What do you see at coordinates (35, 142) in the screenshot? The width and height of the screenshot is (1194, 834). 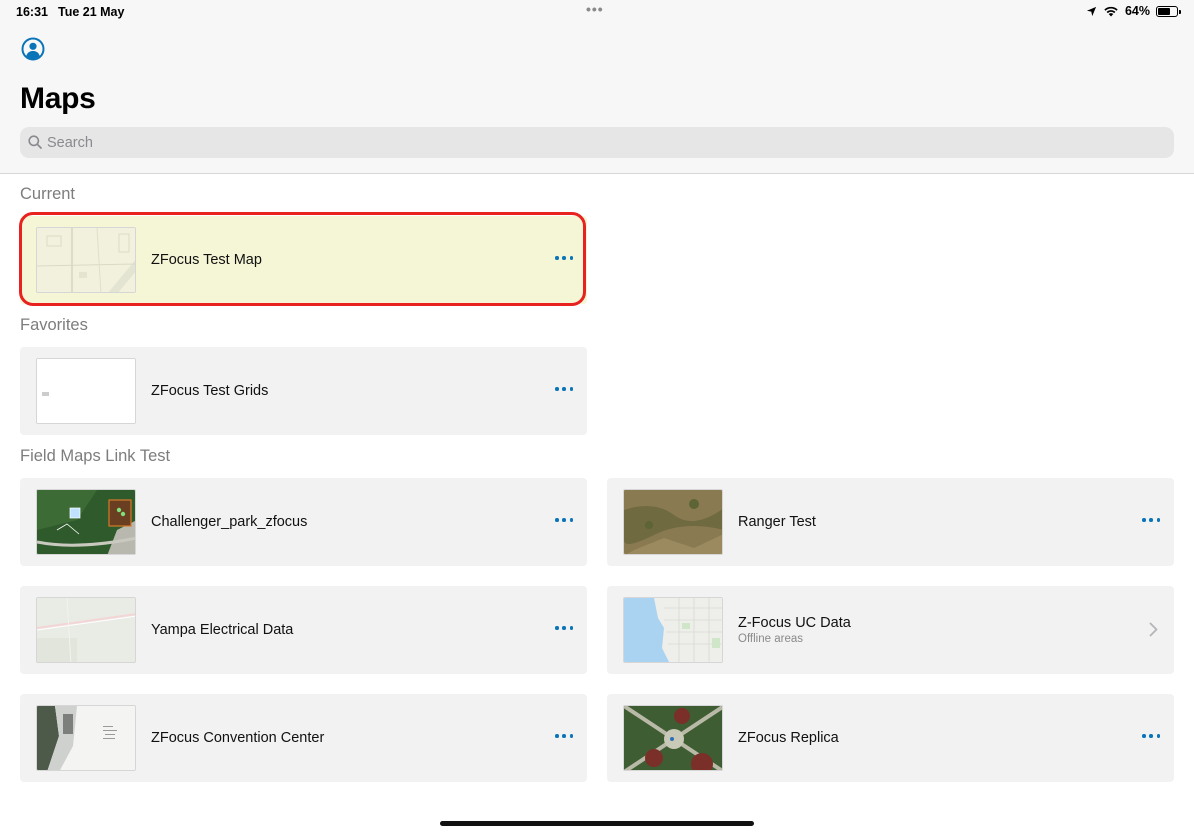 I see `search-icon` at bounding box center [35, 142].